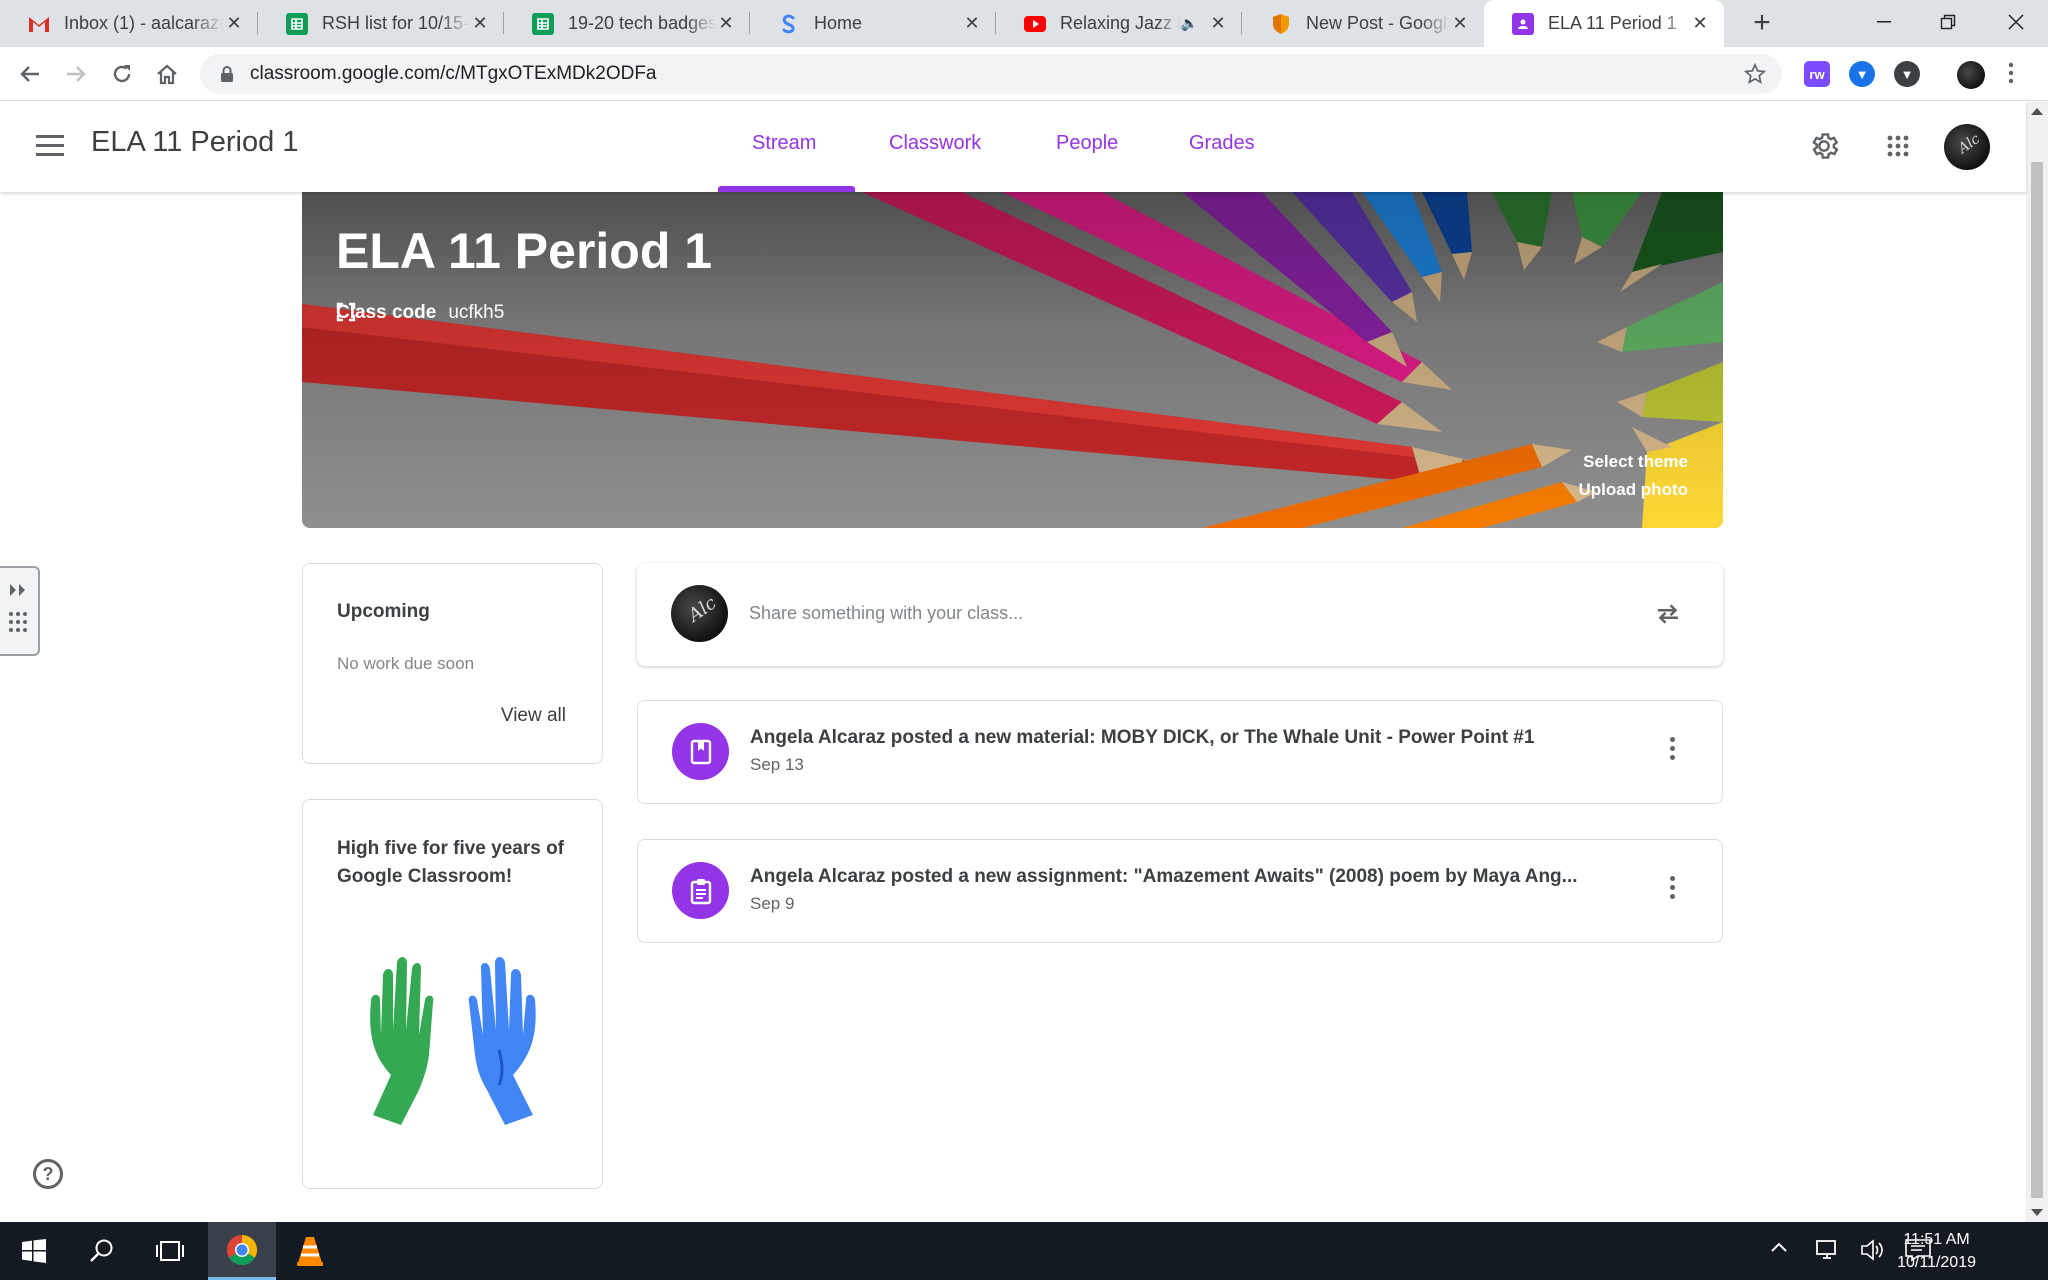 Image resolution: width=2048 pixels, height=1280 pixels. What do you see at coordinates (524, 251) in the screenshot?
I see `banner-class-title: ELA 11 Period 1` at bounding box center [524, 251].